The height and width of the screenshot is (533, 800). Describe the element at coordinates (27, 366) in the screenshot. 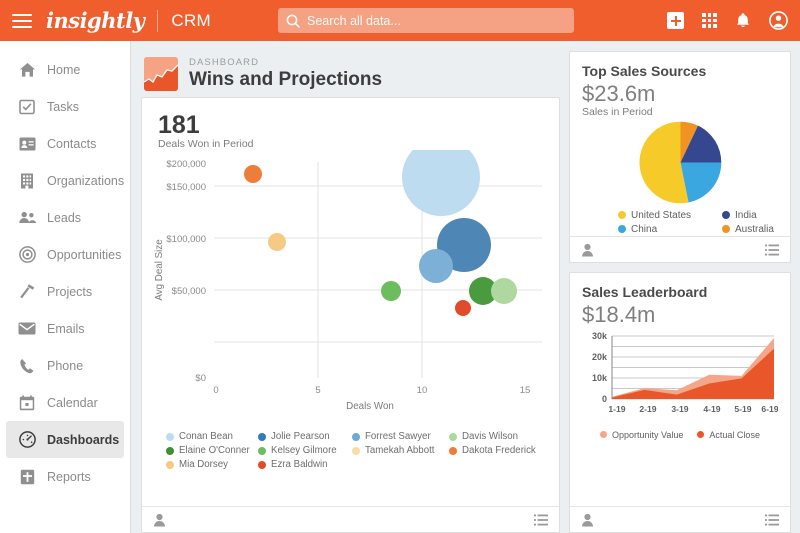

I see `phone-icon` at that location.